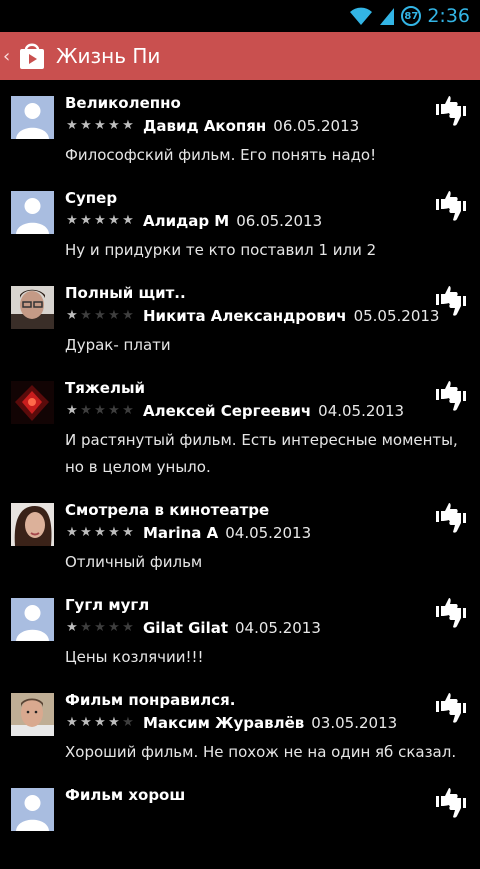 The width and height of the screenshot is (480, 869). Describe the element at coordinates (91, 198) in the screenshot. I see `review-title: Супер` at that location.